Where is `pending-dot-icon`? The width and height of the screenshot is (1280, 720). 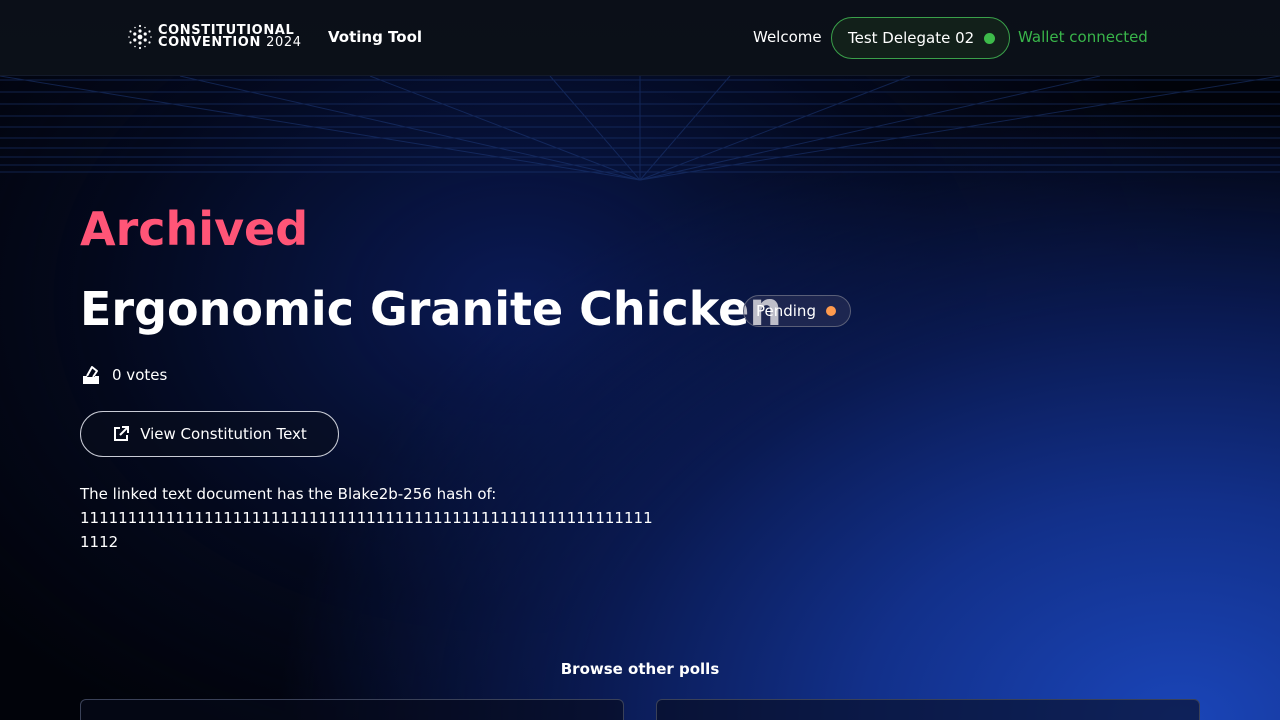 pending-dot-icon is located at coordinates (830, 311).